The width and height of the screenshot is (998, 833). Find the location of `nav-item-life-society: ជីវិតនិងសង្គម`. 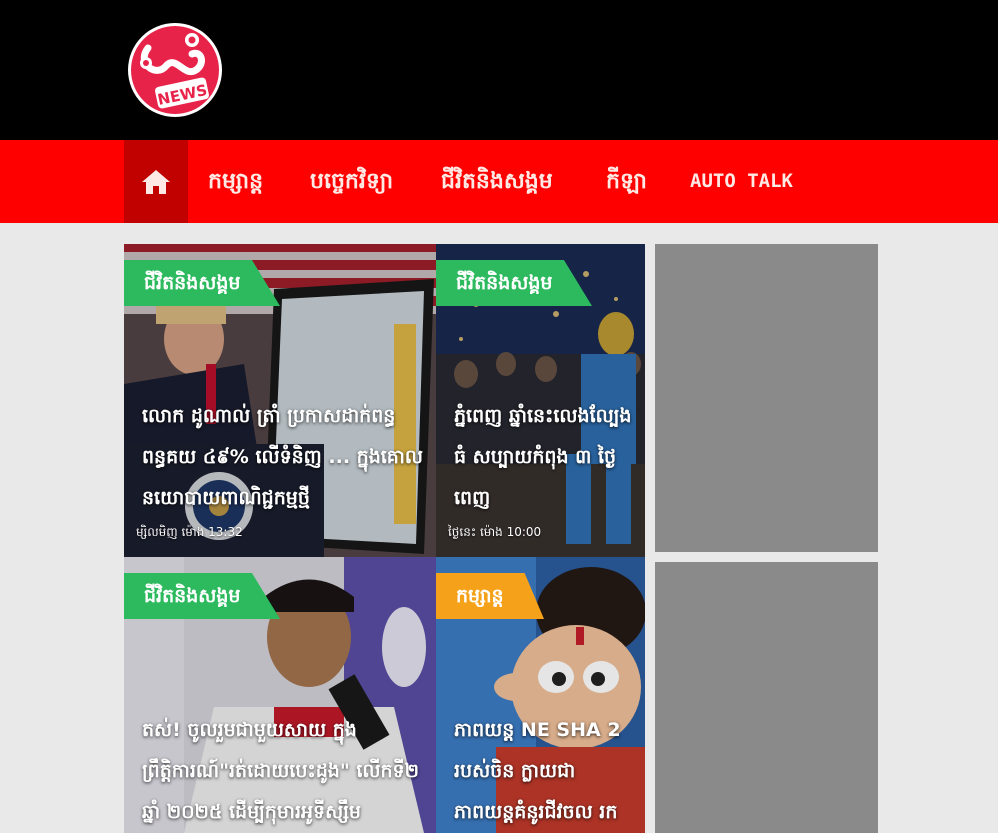

nav-item-life-society: ជីវិតនិងសង្គម is located at coordinates (497, 181).